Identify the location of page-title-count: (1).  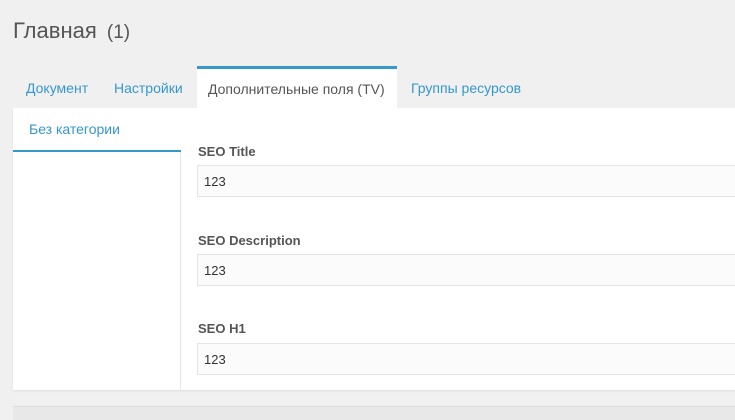
(118, 32).